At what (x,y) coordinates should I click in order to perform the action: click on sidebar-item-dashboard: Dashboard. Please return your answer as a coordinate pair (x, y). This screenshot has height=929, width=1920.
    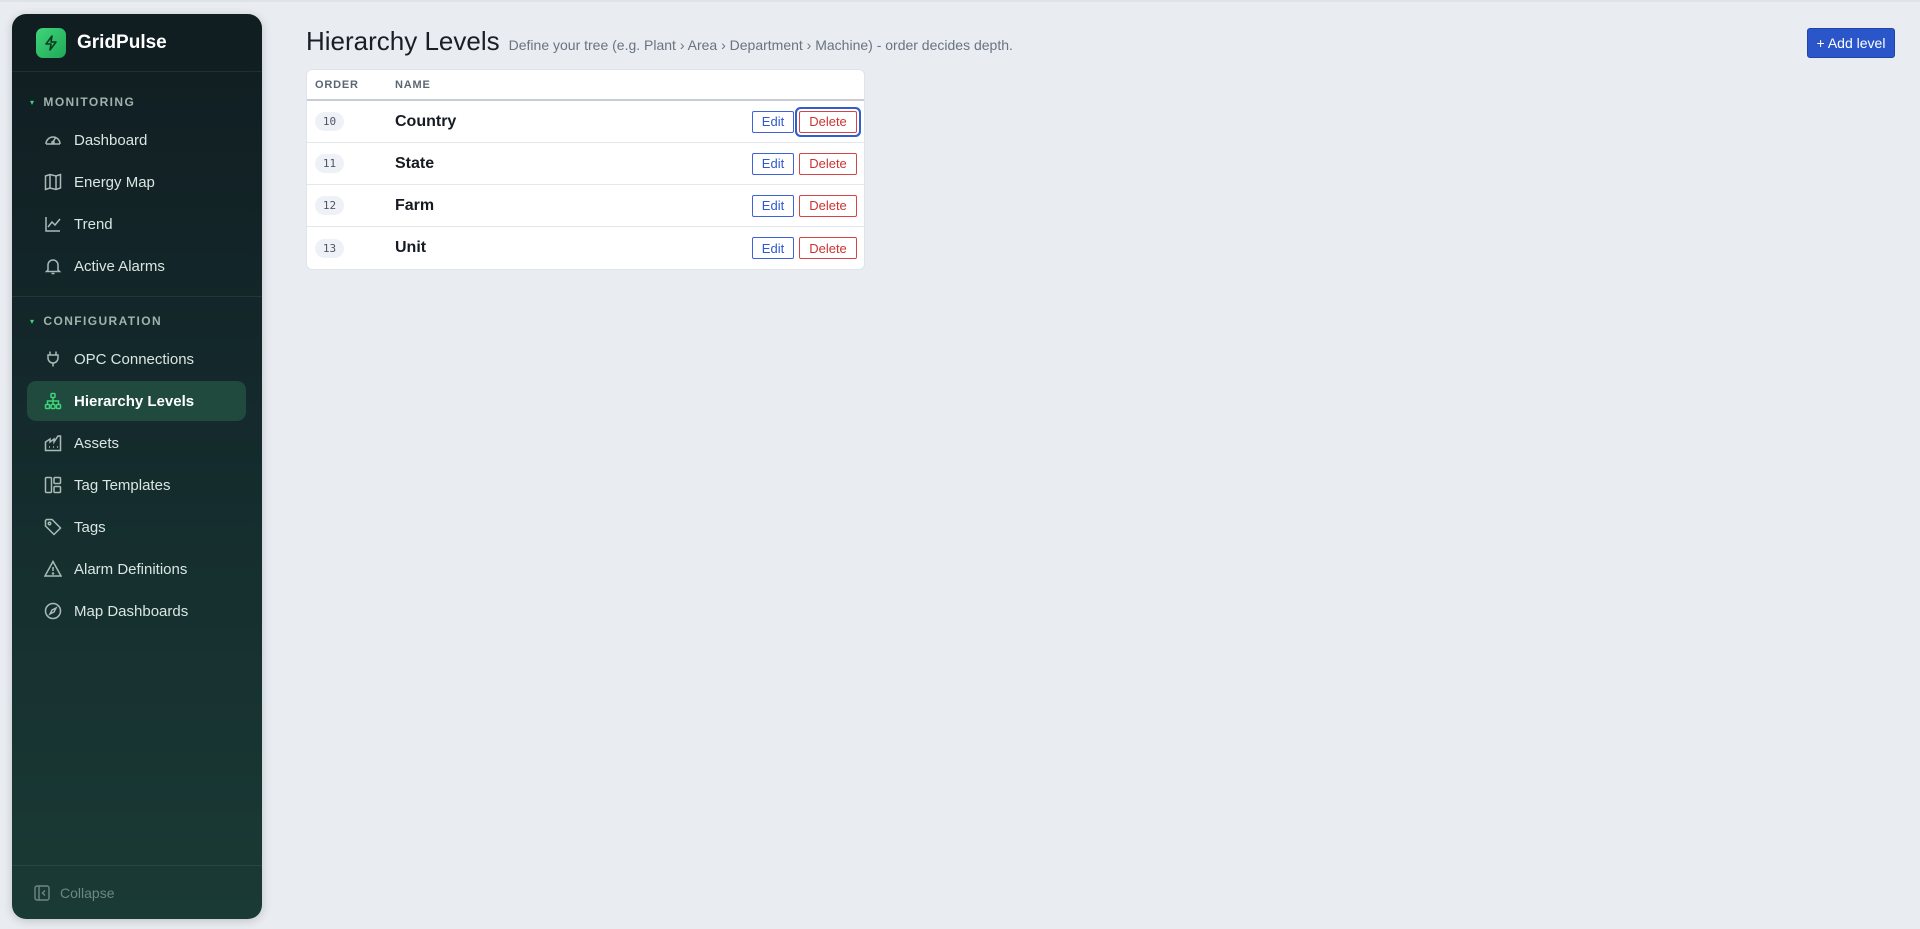
    Looking at the image, I should click on (136, 140).